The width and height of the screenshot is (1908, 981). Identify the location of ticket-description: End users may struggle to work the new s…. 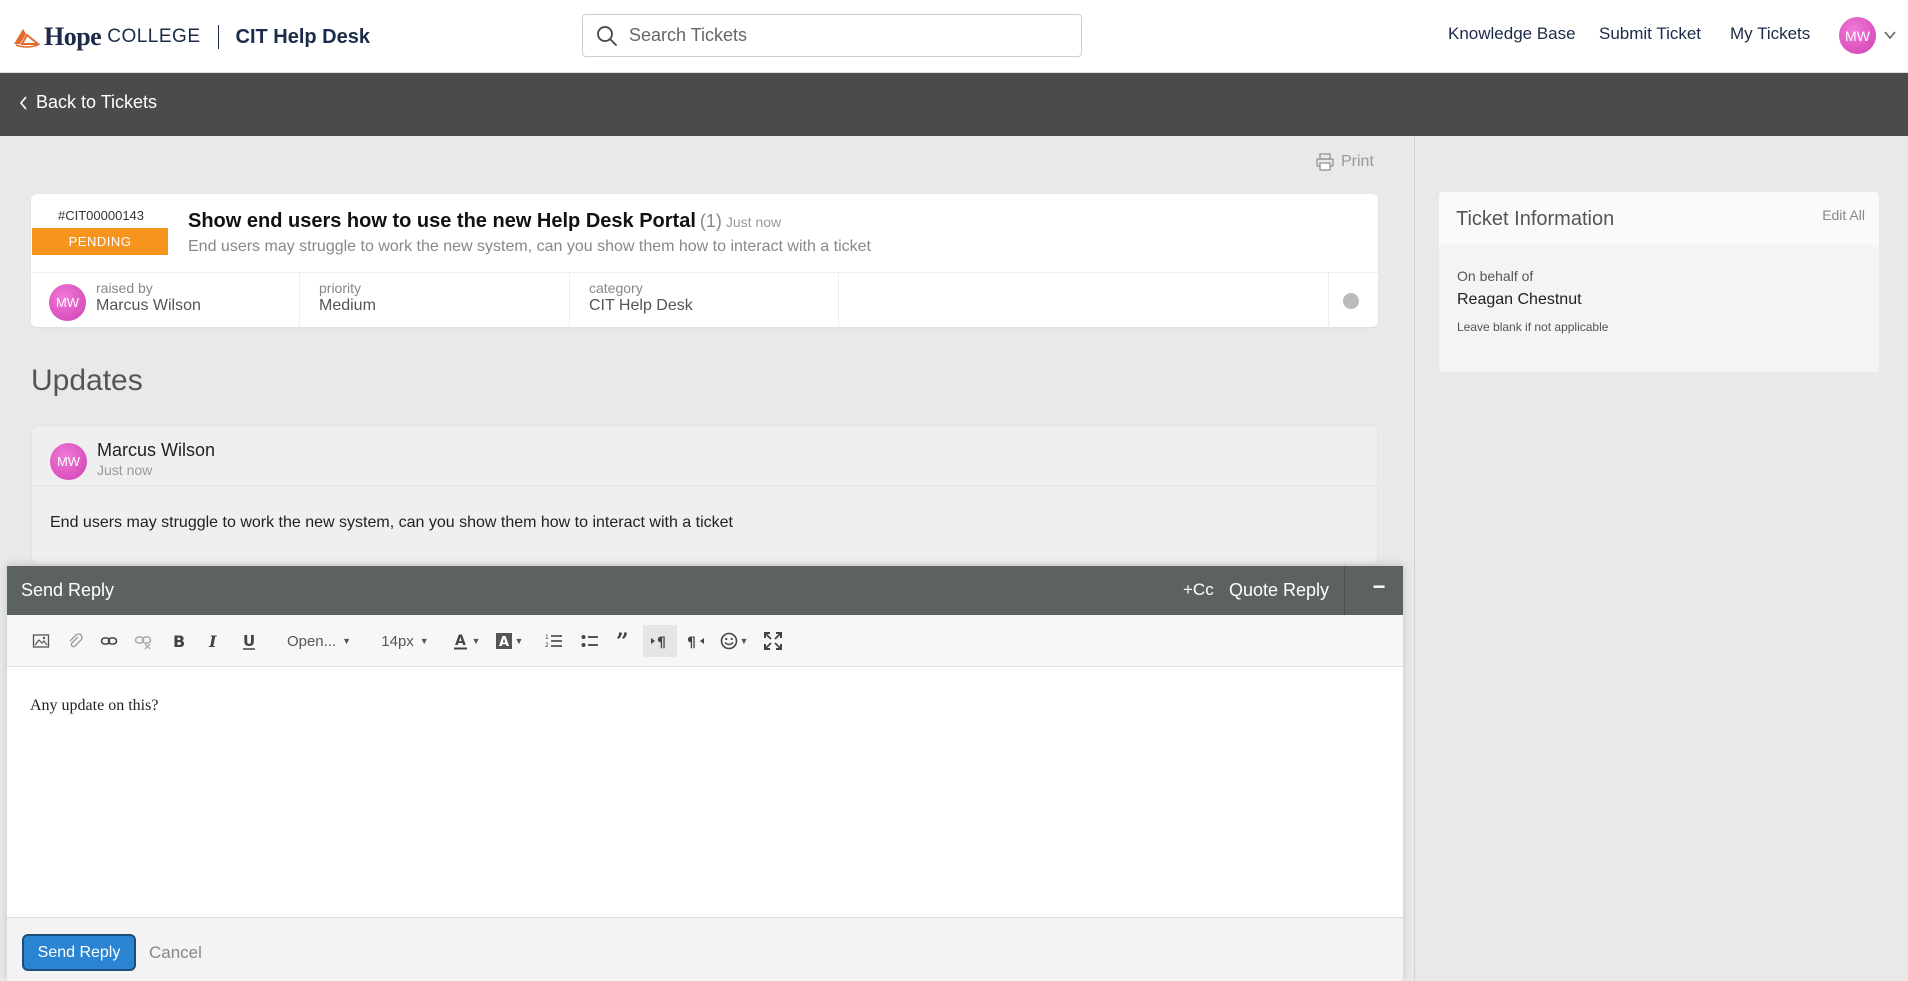
(529, 246).